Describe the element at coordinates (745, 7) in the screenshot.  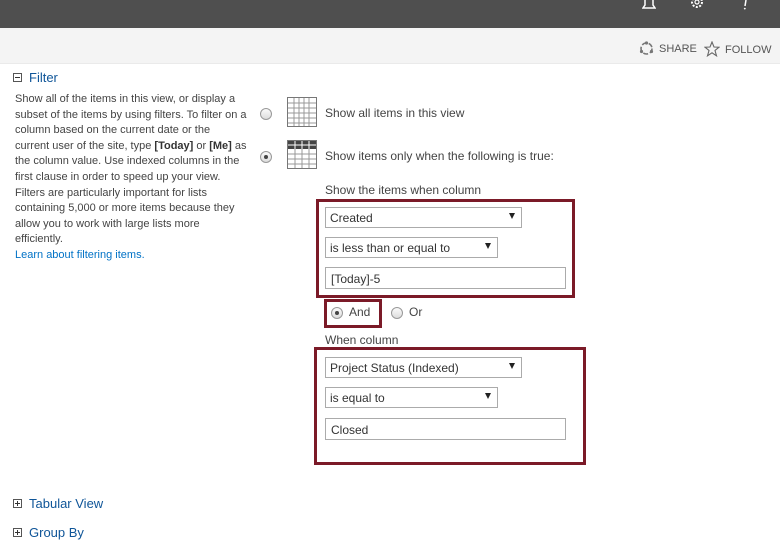
I see `help-icon` at that location.